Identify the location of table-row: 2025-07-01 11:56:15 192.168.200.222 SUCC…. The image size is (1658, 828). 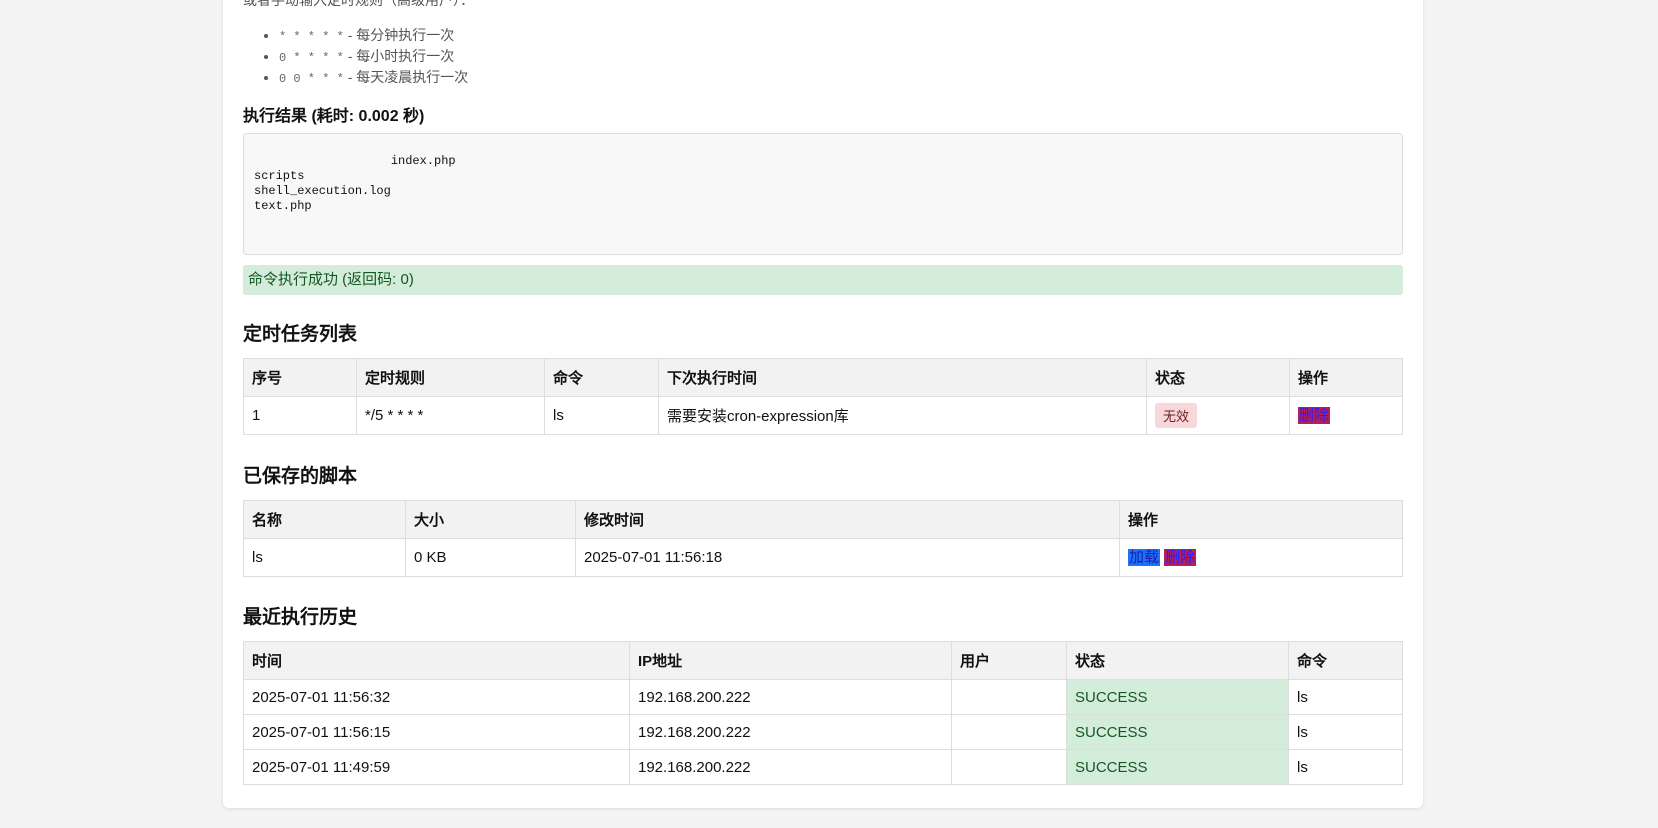
(823, 732).